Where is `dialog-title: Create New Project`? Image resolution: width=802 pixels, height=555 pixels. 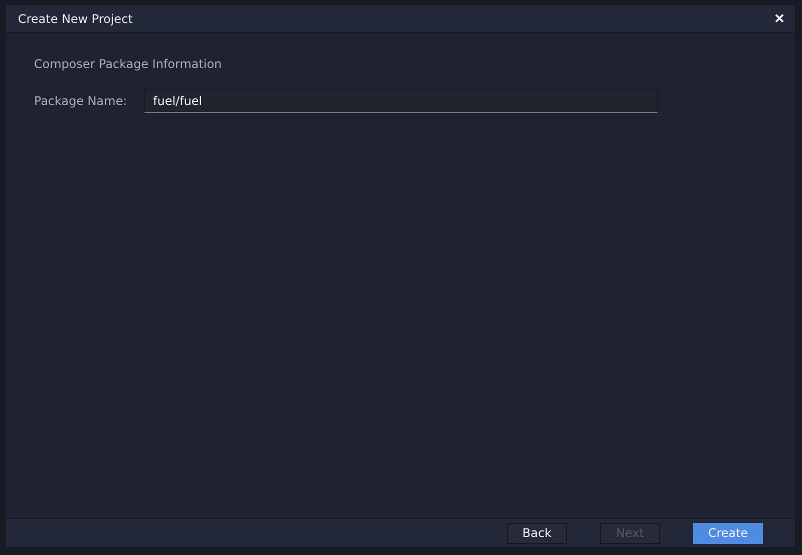
dialog-title: Create New Project is located at coordinates (75, 19).